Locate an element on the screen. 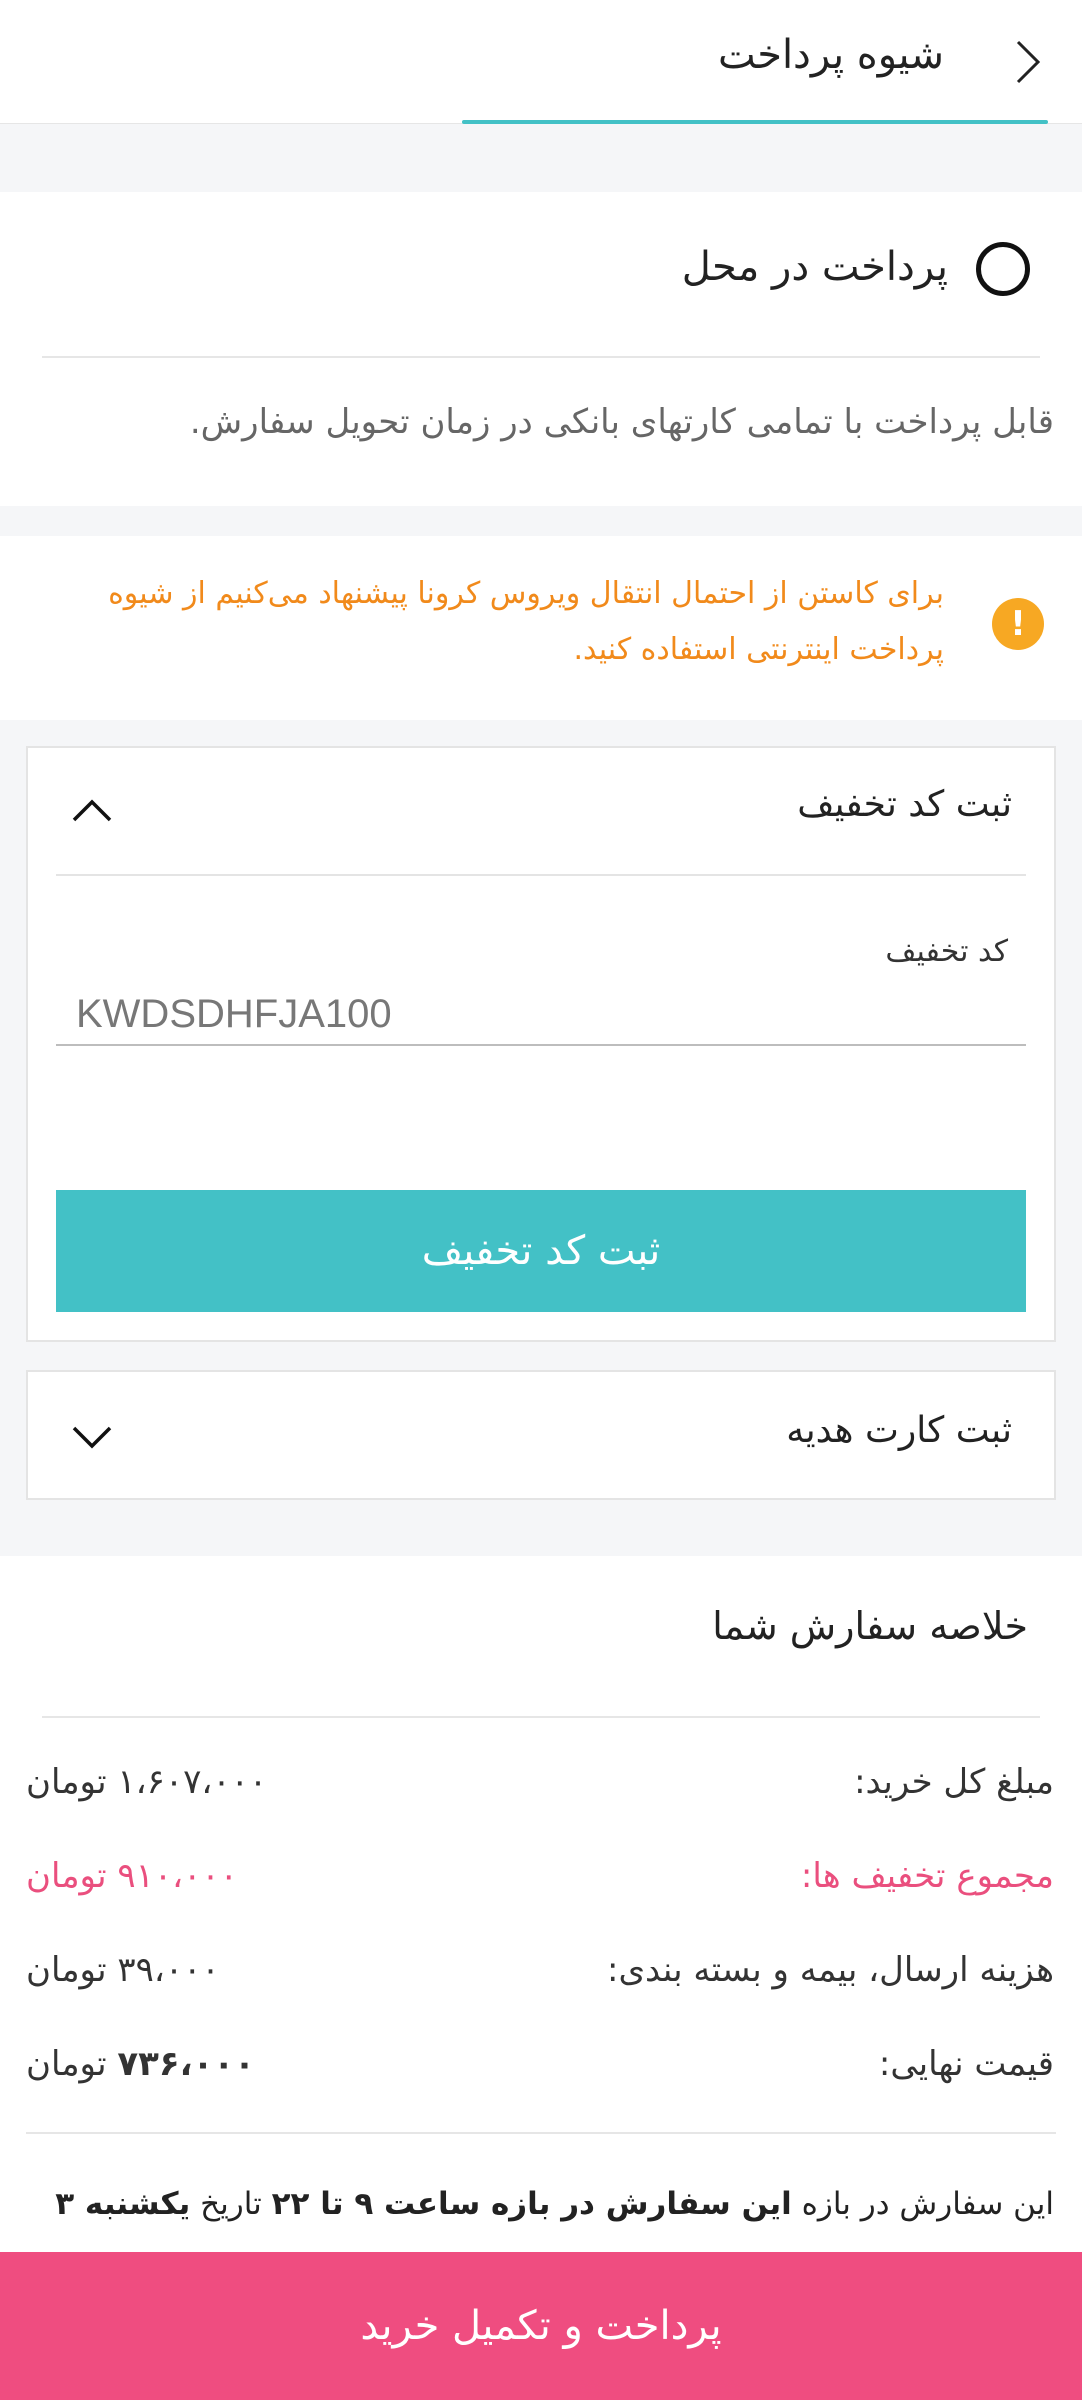 The height and width of the screenshot is (2400, 1082). summary-row-discounts: مجموع تخفیف ها: ۹۱۰،۰۰۰ تومان is located at coordinates (540, 1881).